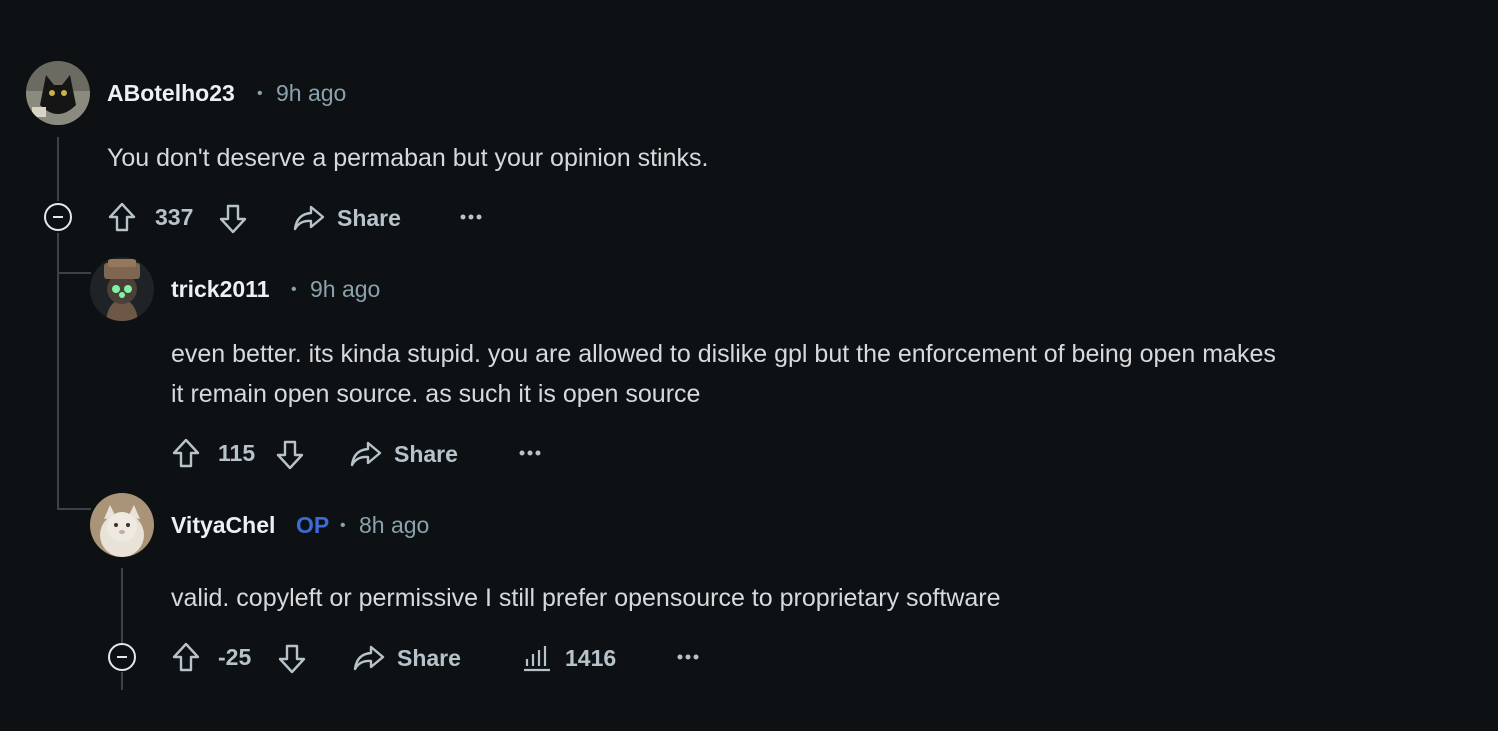 This screenshot has width=1498, height=731. What do you see at coordinates (537, 659) in the screenshot?
I see `views-icon` at bounding box center [537, 659].